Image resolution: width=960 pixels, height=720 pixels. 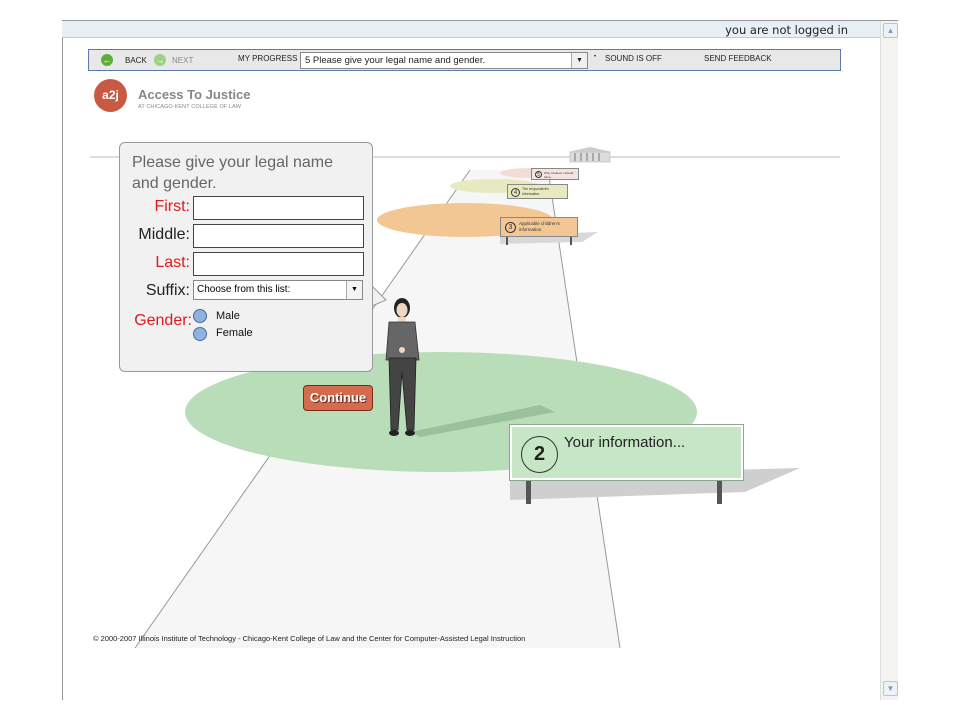 What do you see at coordinates (163, 320) in the screenshot?
I see `gender-label: Gender:` at bounding box center [163, 320].